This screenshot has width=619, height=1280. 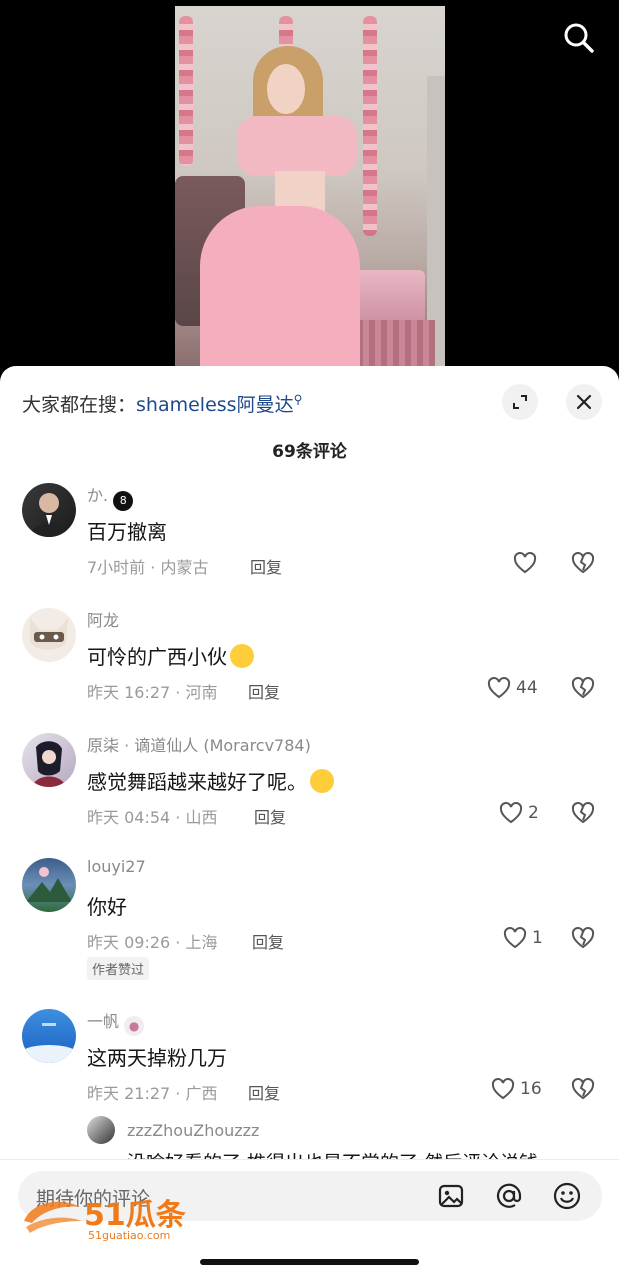 What do you see at coordinates (107, 907) in the screenshot?
I see `comment-text: 你好` at bounding box center [107, 907].